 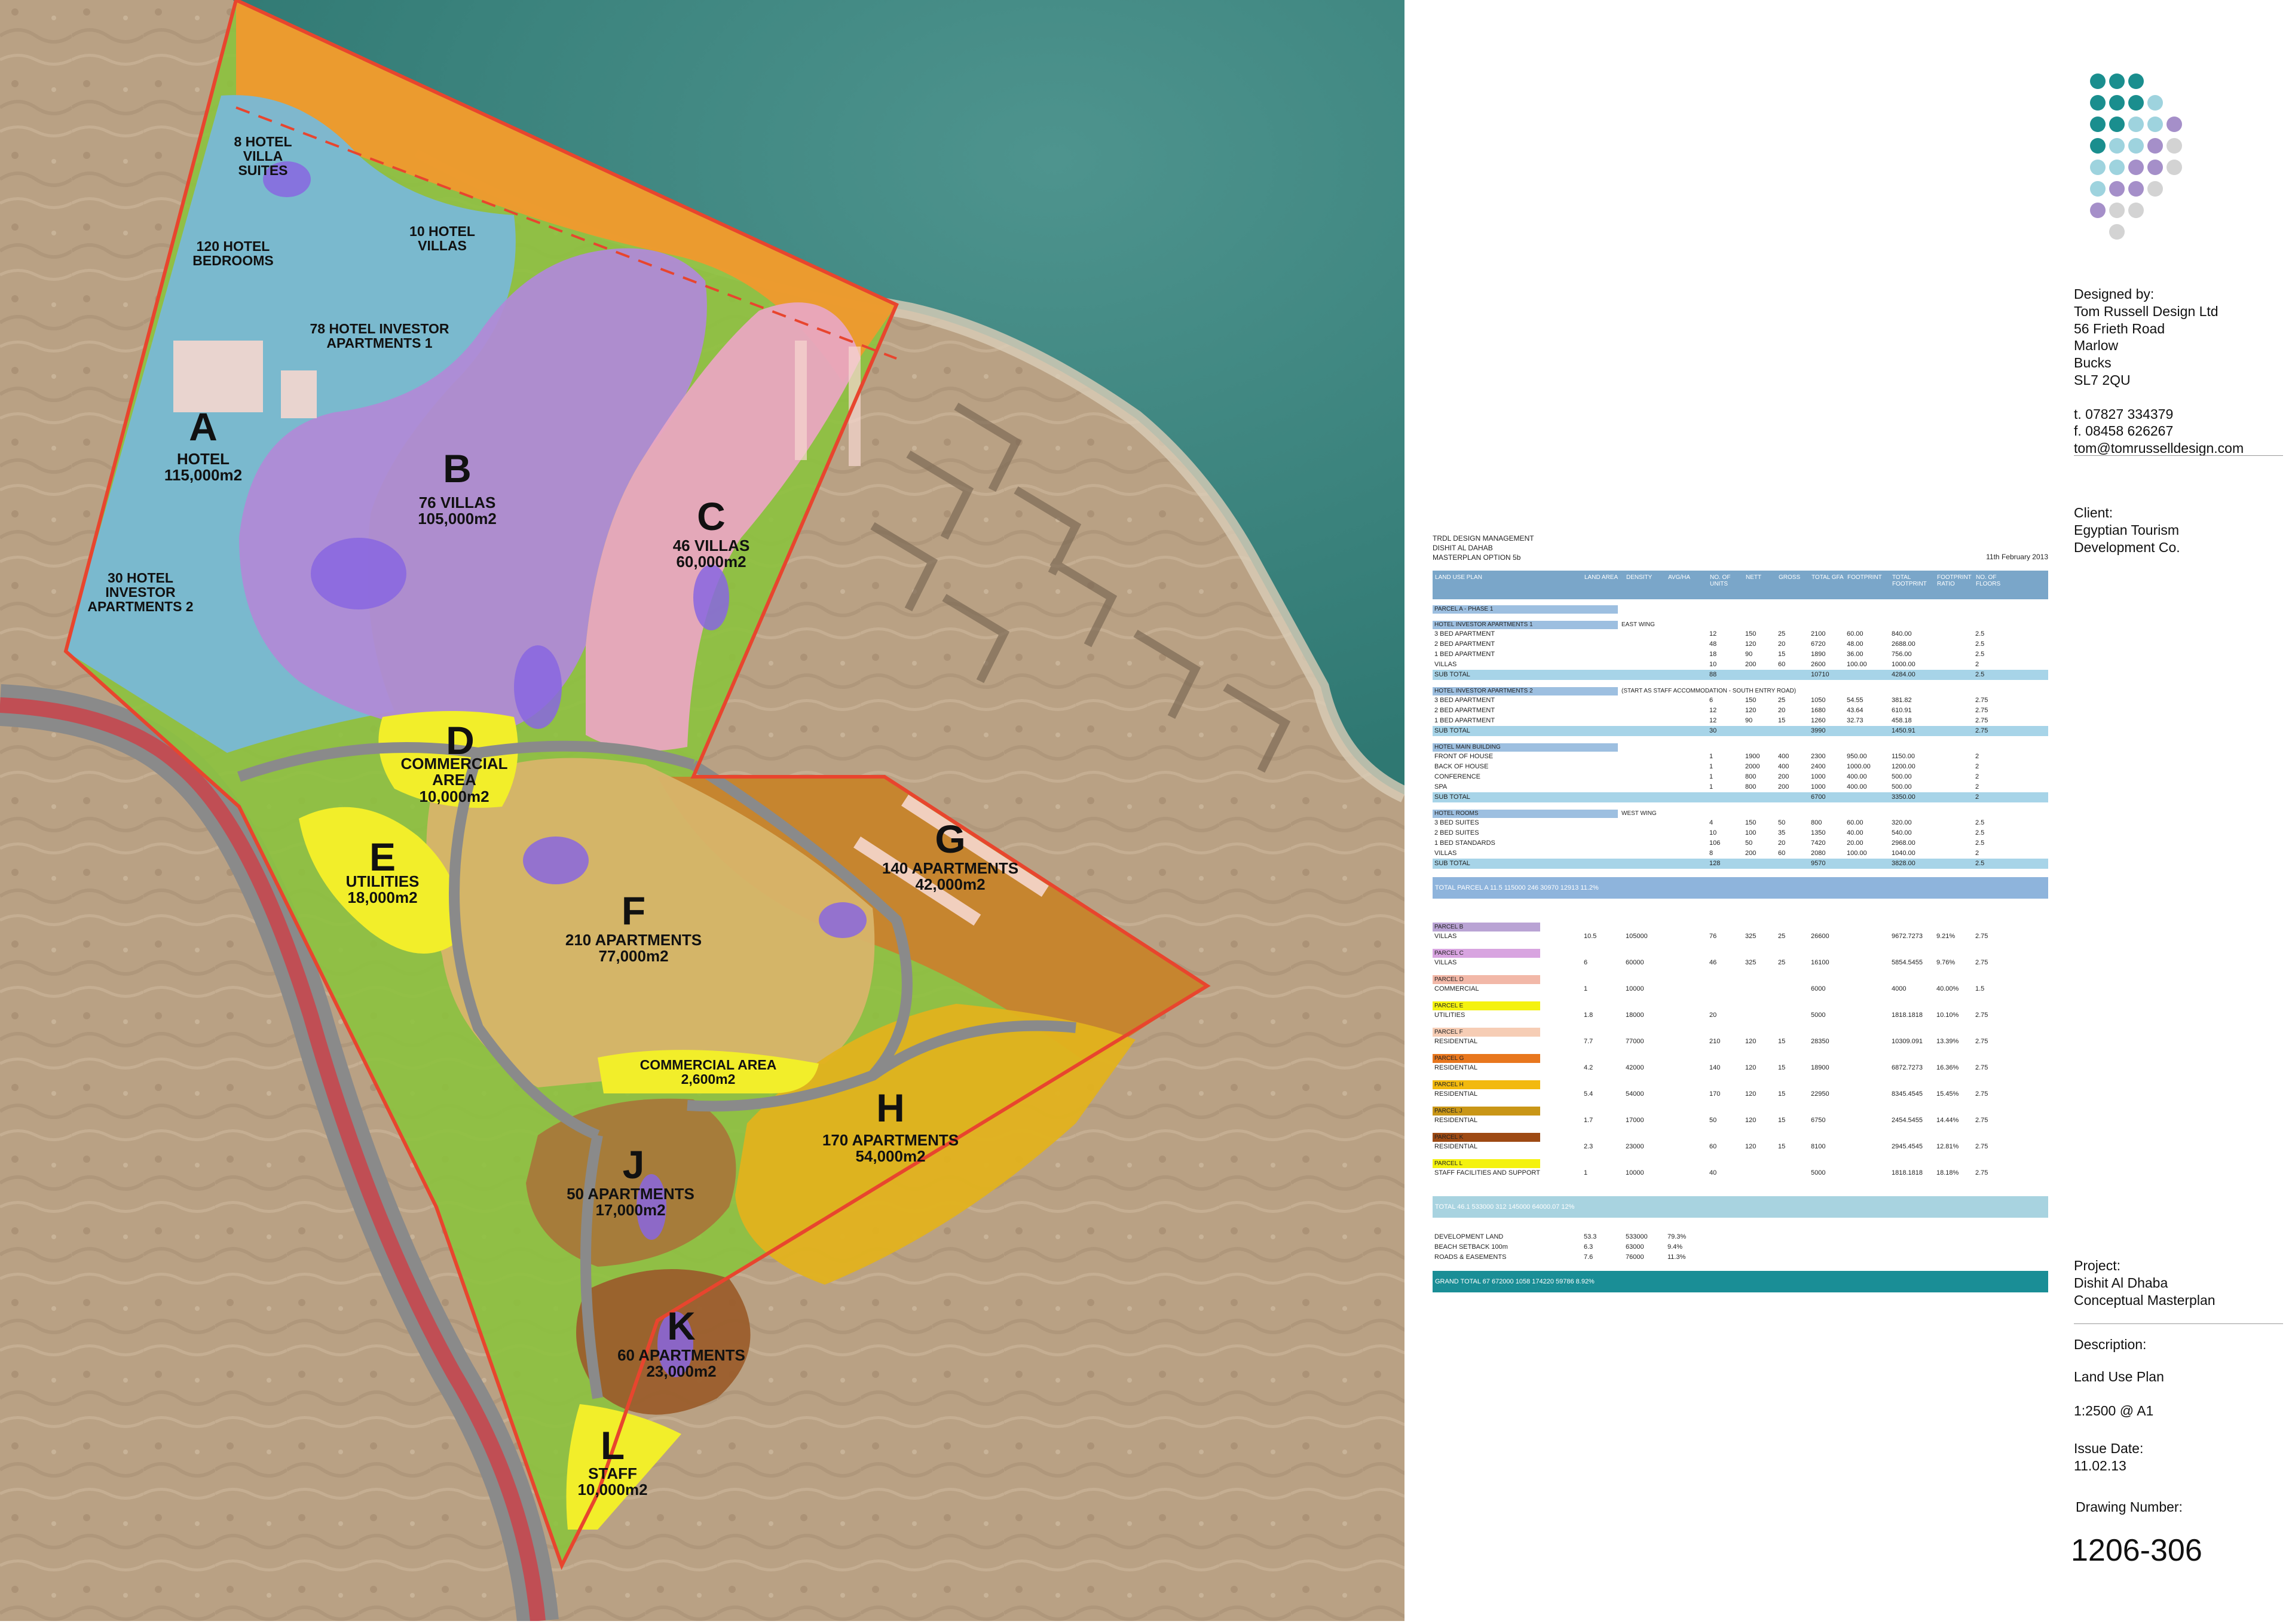 What do you see at coordinates (2114, 294) in the screenshot?
I see `designer-heading: Designed by:` at bounding box center [2114, 294].